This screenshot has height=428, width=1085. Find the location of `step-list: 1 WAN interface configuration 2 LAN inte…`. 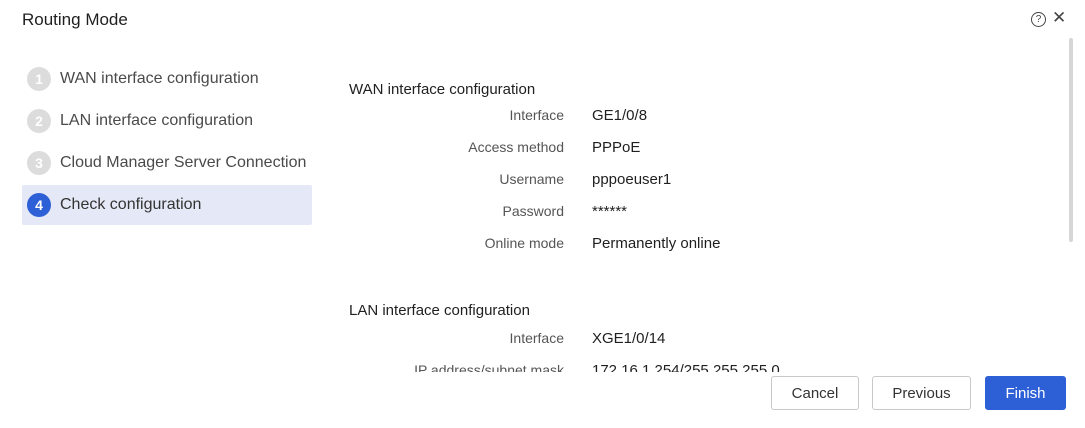

step-list: 1 WAN interface configuration 2 LAN inte… is located at coordinates (167, 143).